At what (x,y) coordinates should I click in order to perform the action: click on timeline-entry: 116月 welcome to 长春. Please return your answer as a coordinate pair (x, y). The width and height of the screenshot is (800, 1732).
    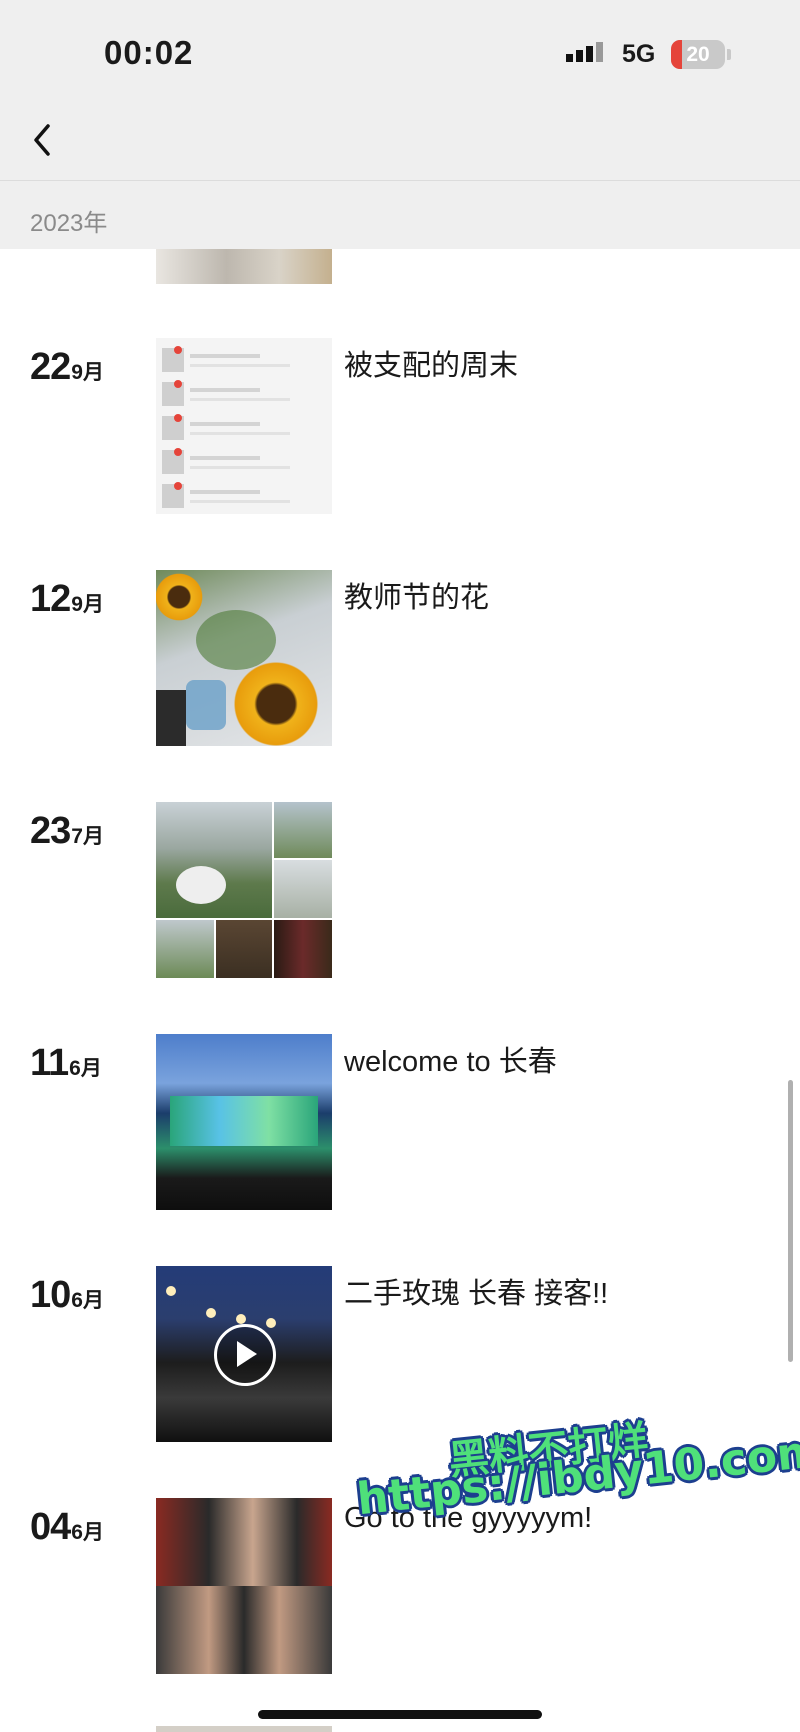
    Looking at the image, I should click on (400, 1124).